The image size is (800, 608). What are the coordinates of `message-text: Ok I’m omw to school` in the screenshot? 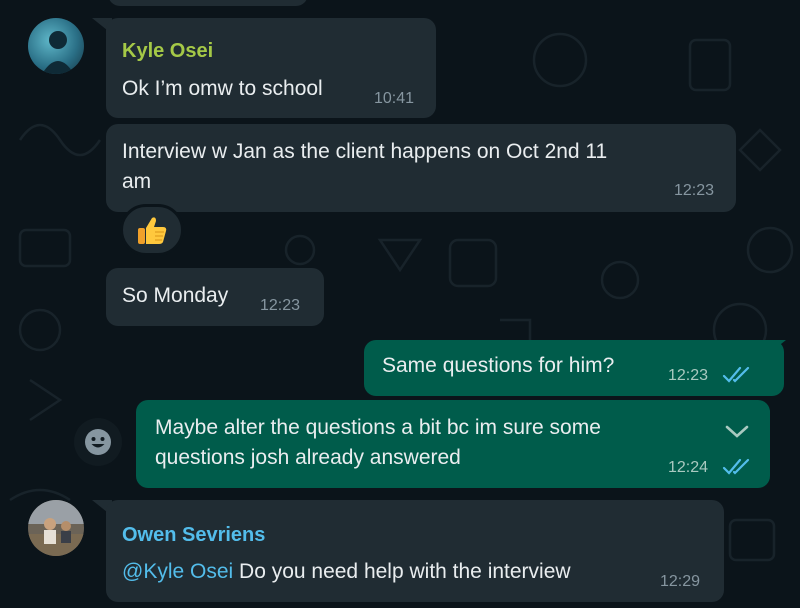 It's located at (222, 88).